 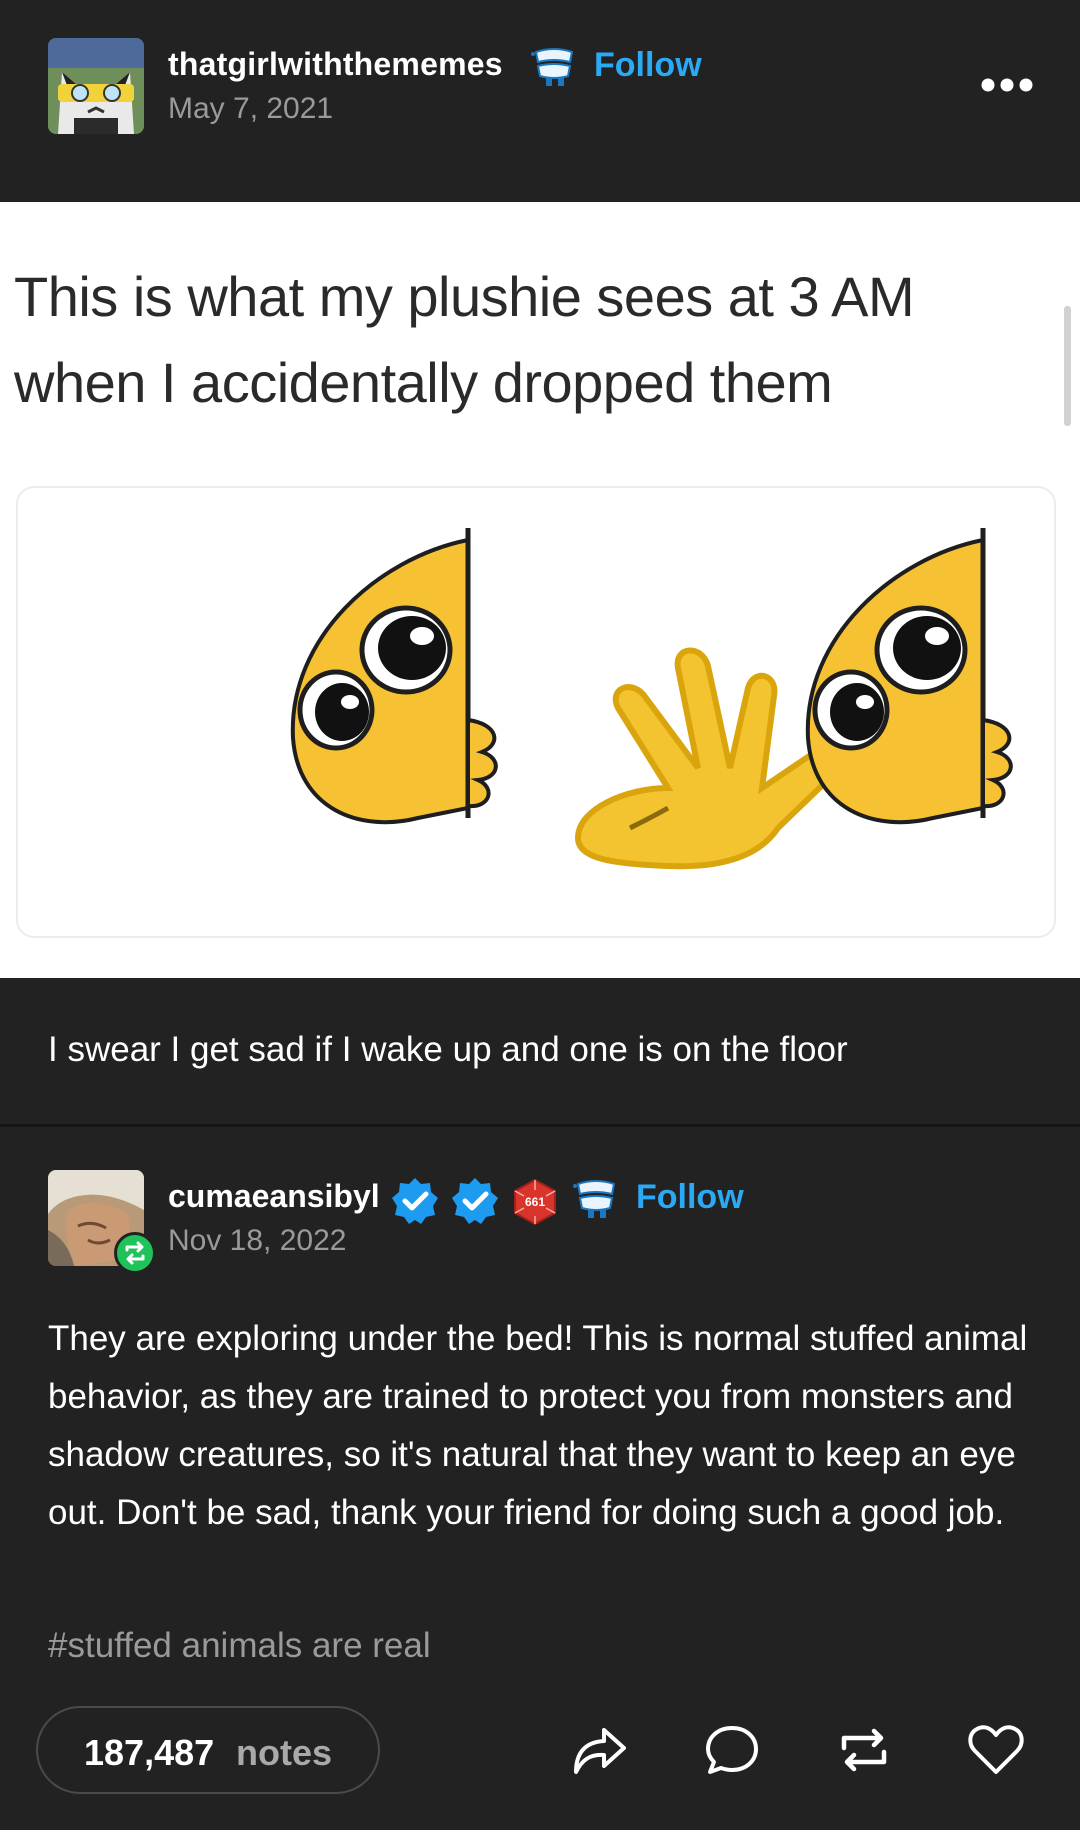 I want to click on notes-label: notes, so click(x=284, y=1752).